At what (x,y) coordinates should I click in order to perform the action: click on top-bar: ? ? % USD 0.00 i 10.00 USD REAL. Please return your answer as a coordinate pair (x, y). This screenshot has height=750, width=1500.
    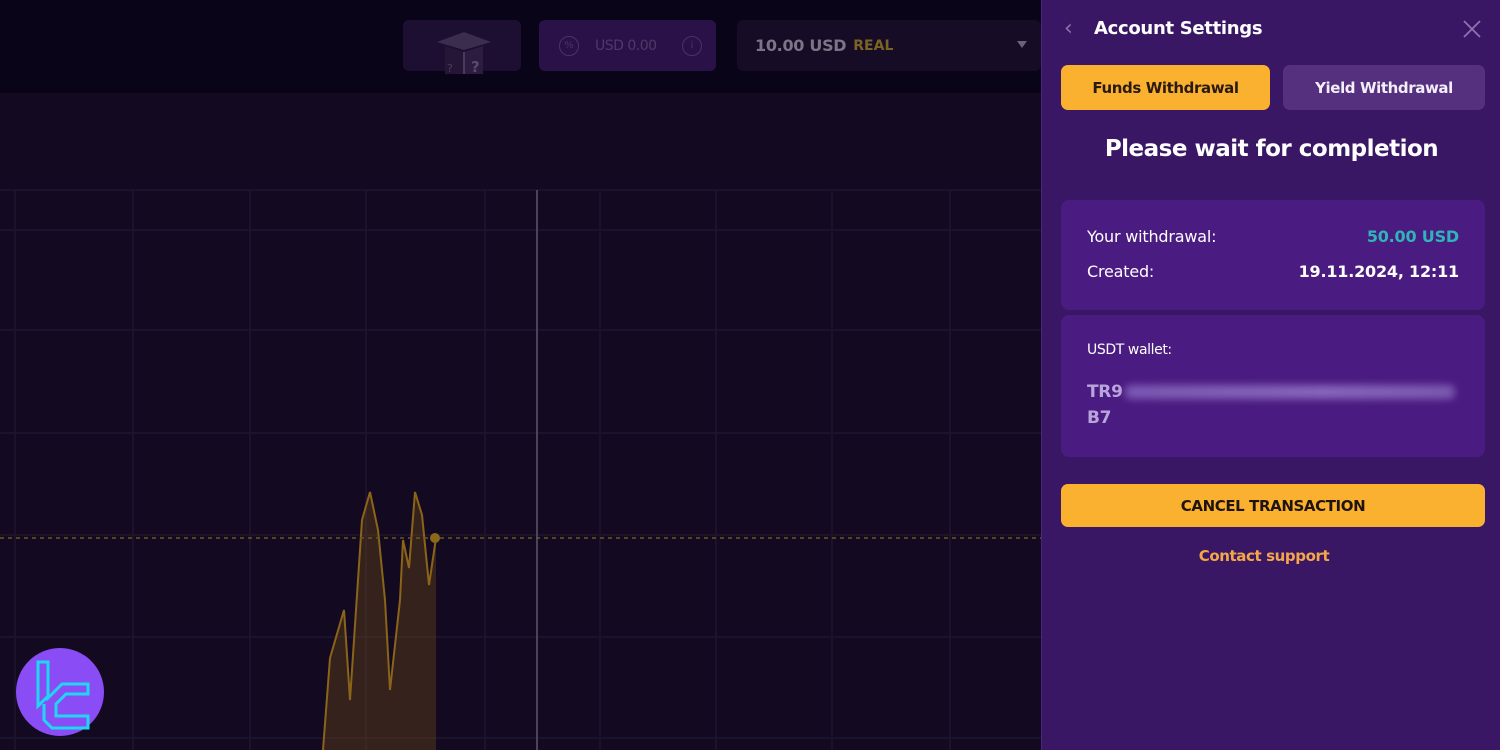
    Looking at the image, I should click on (520, 46).